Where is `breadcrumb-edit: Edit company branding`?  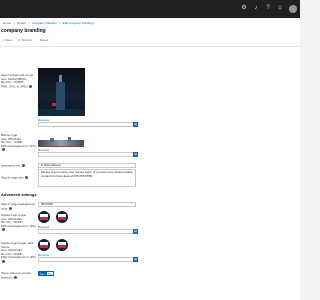
breadcrumb-edit: Edit company branding is located at coordinates (78, 23).